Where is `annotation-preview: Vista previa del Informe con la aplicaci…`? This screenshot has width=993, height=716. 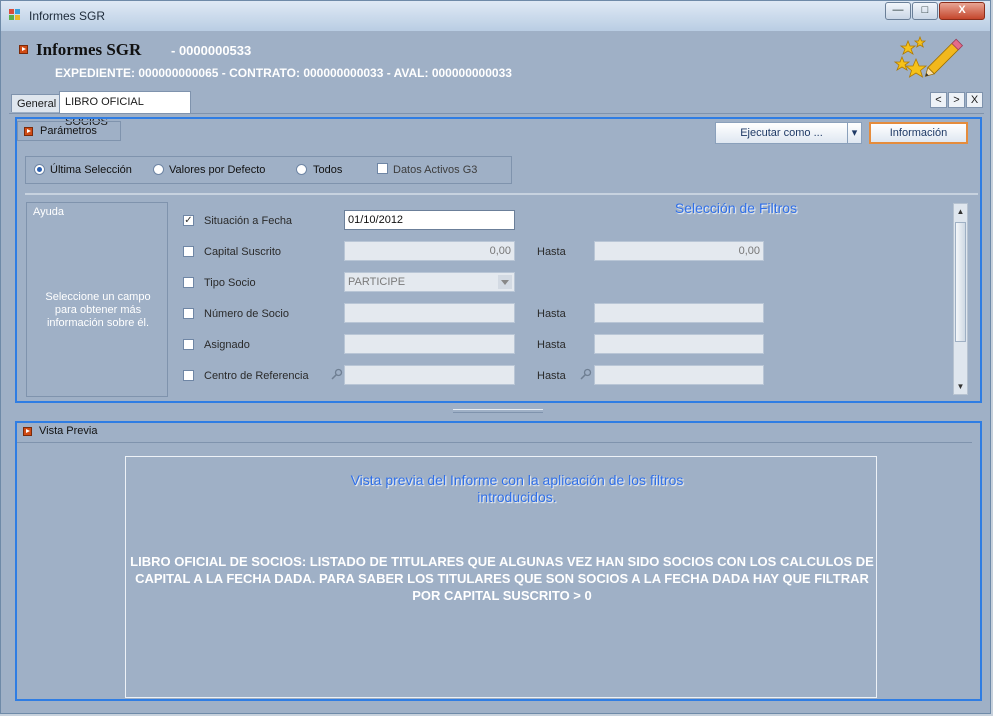 annotation-preview: Vista previa del Informe con la aplicaci… is located at coordinates (517, 488).